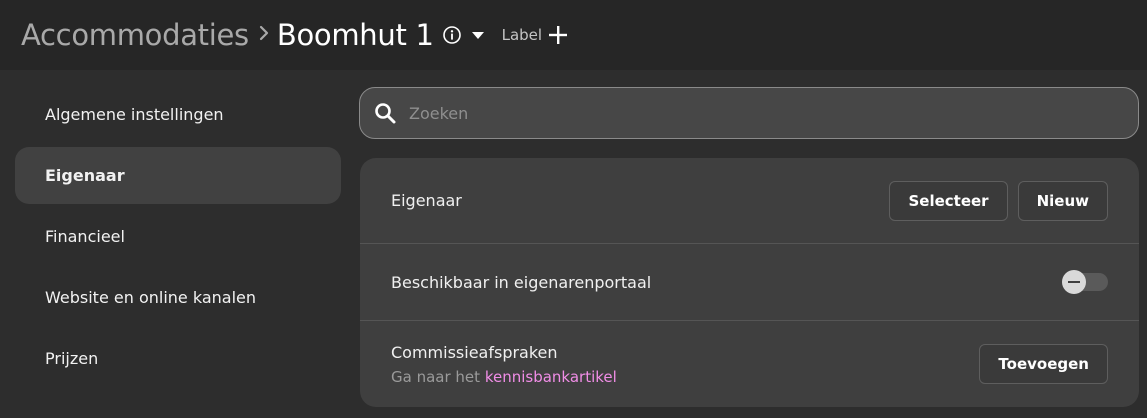 The width and height of the screenshot is (1147, 418). What do you see at coordinates (551, 377) in the screenshot?
I see `knowledge-base-link: kennisbankartikel` at bounding box center [551, 377].